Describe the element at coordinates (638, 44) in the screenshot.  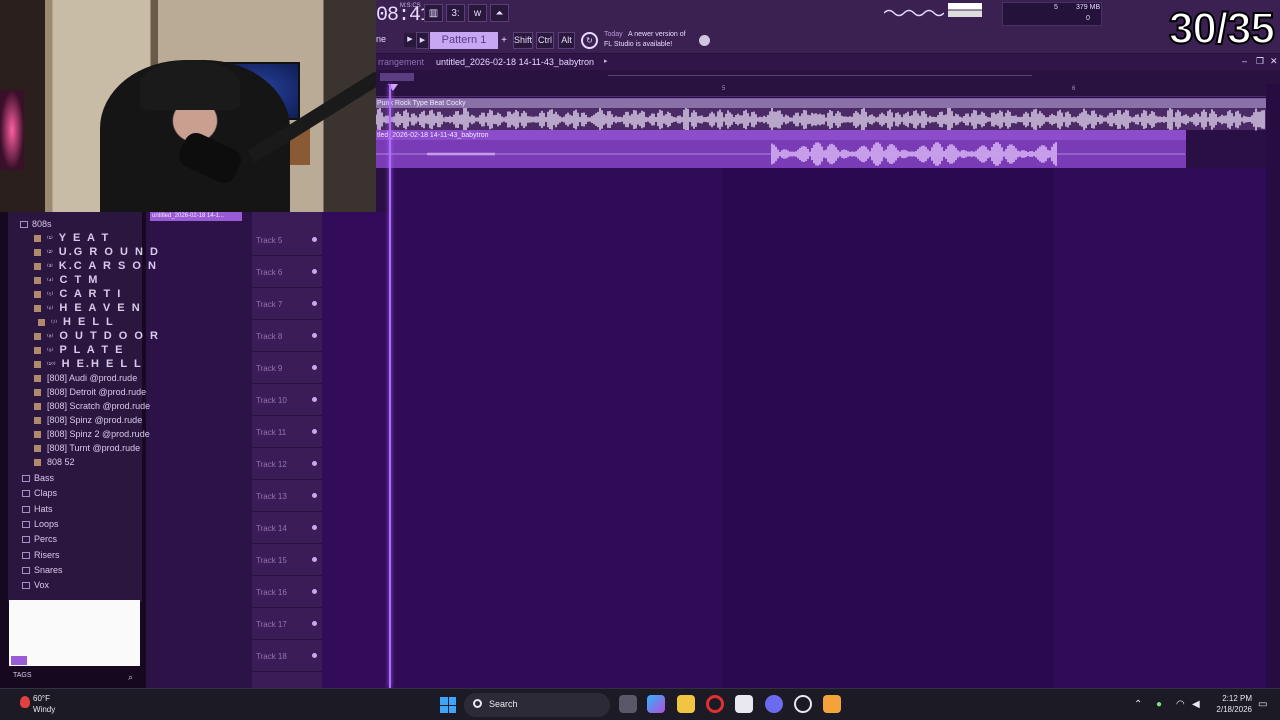
I see `news-line2: FL Studio is available!` at that location.